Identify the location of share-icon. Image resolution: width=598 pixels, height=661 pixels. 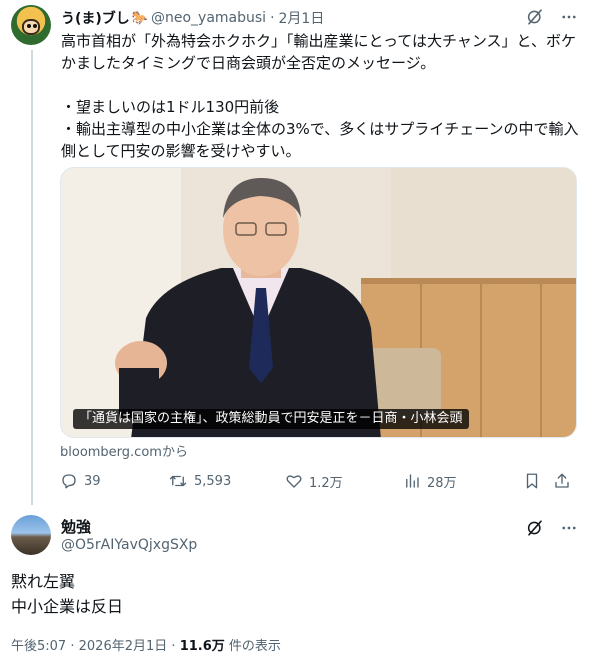
(562, 480).